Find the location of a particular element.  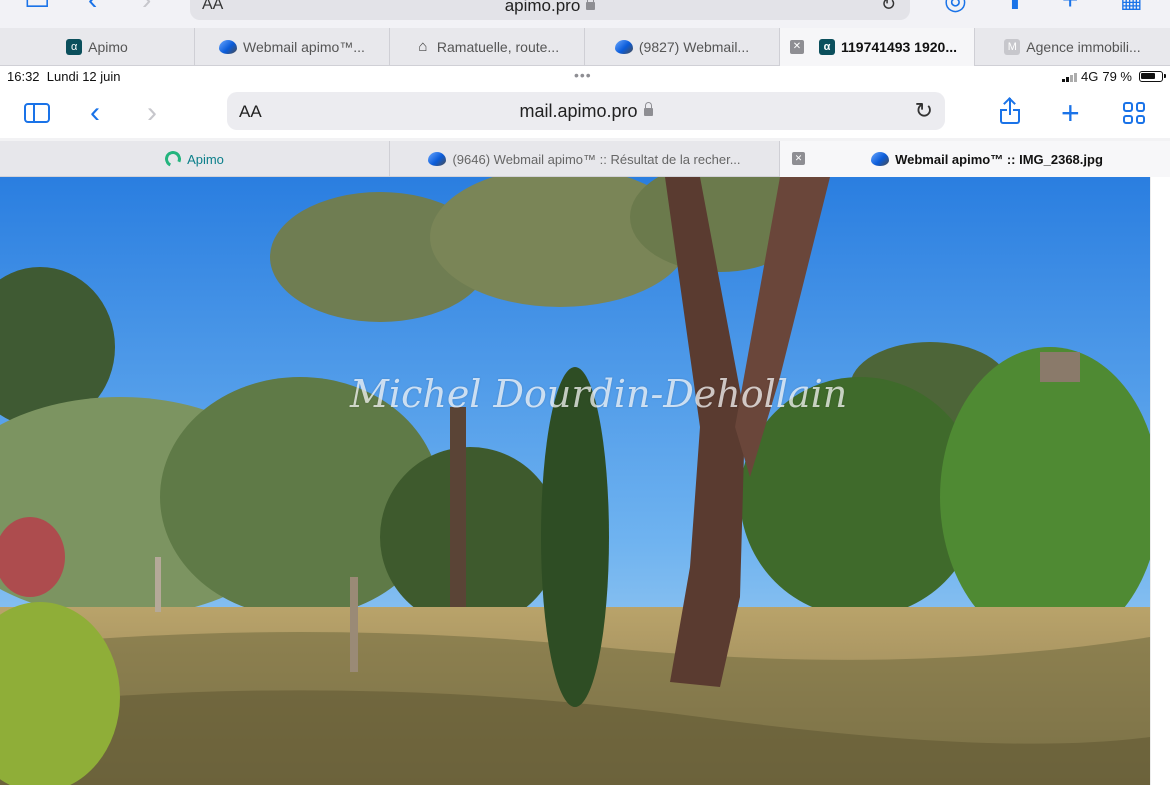

status-bar: 16:32 Lundi 12 juin ••• 4G 79 % is located at coordinates (585, 77).